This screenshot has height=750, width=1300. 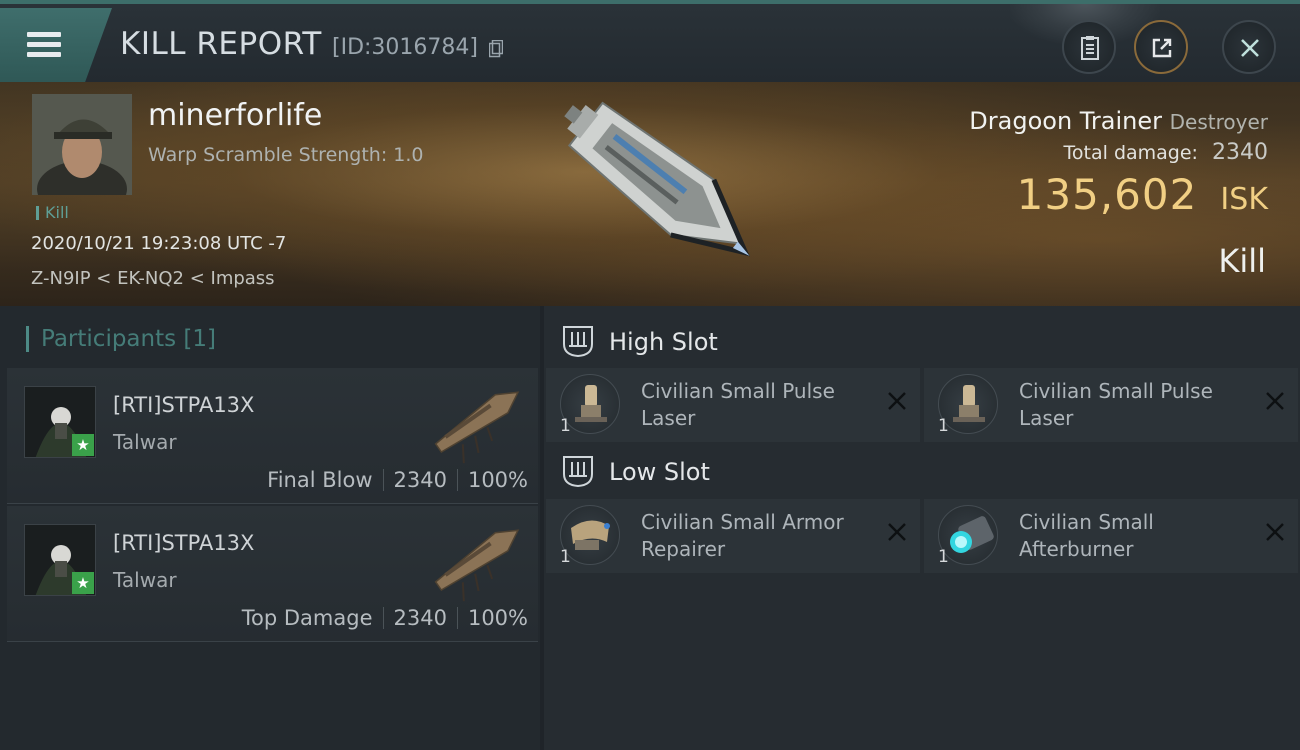 What do you see at coordinates (272, 436) in the screenshot?
I see `participant-card: ★ [RTI]STPA13X Talwar Final Blow 2340 100%` at bounding box center [272, 436].